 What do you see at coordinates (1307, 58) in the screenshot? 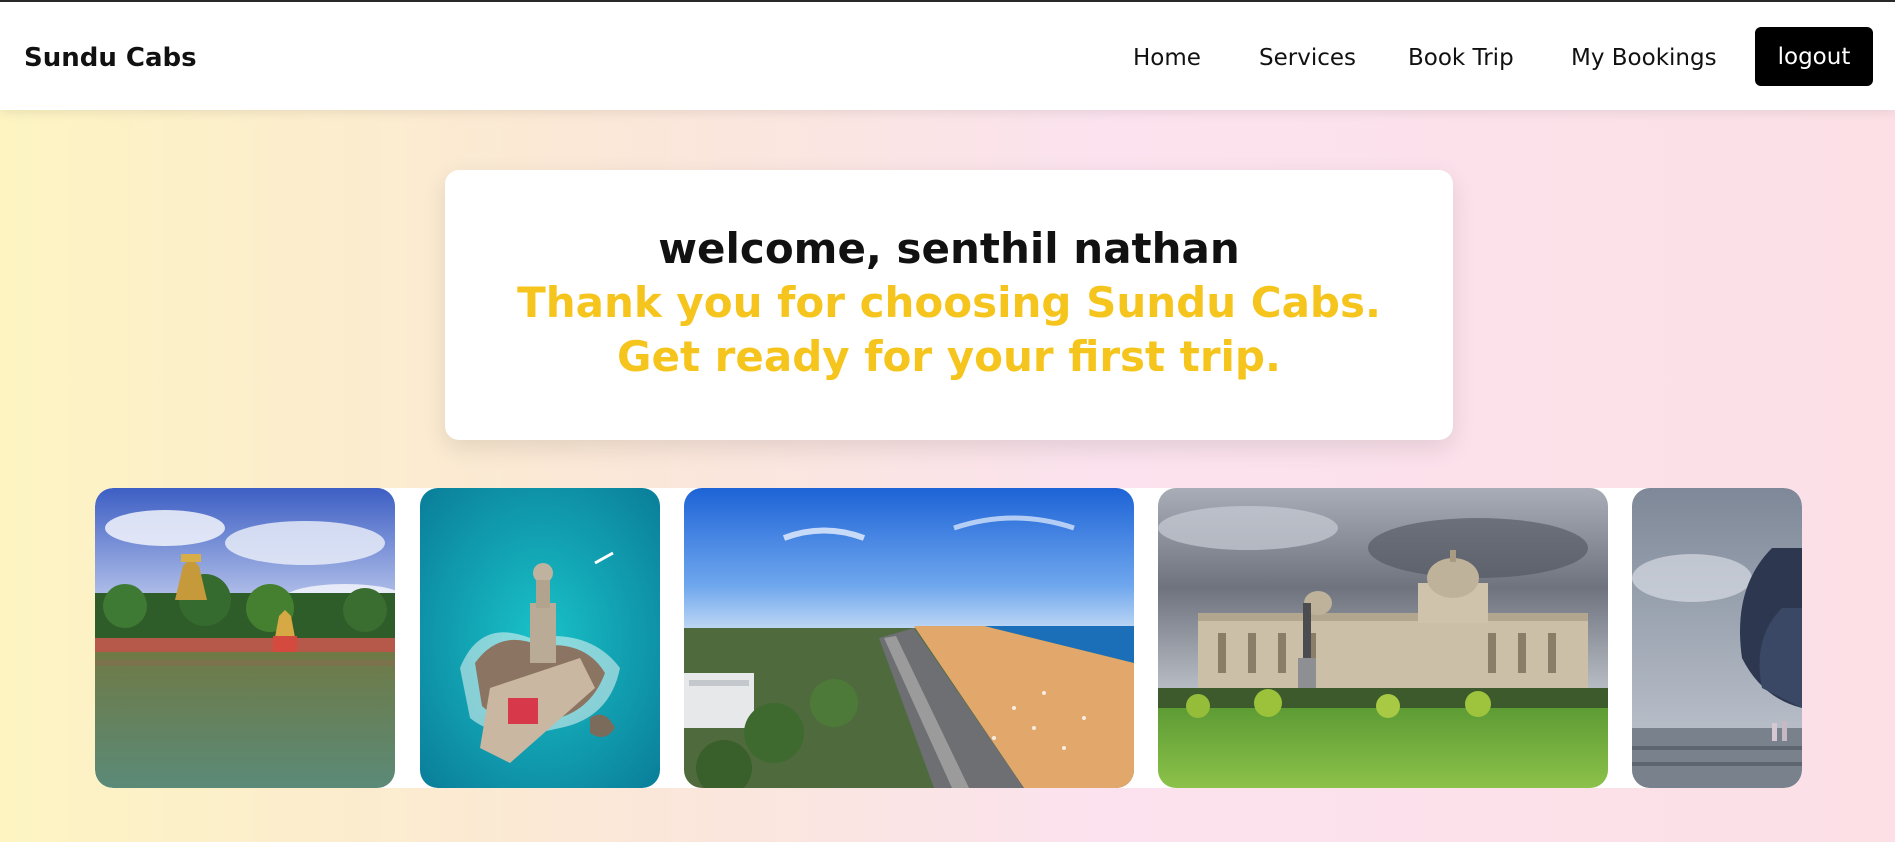
I see `nav-services-link: Services` at bounding box center [1307, 58].